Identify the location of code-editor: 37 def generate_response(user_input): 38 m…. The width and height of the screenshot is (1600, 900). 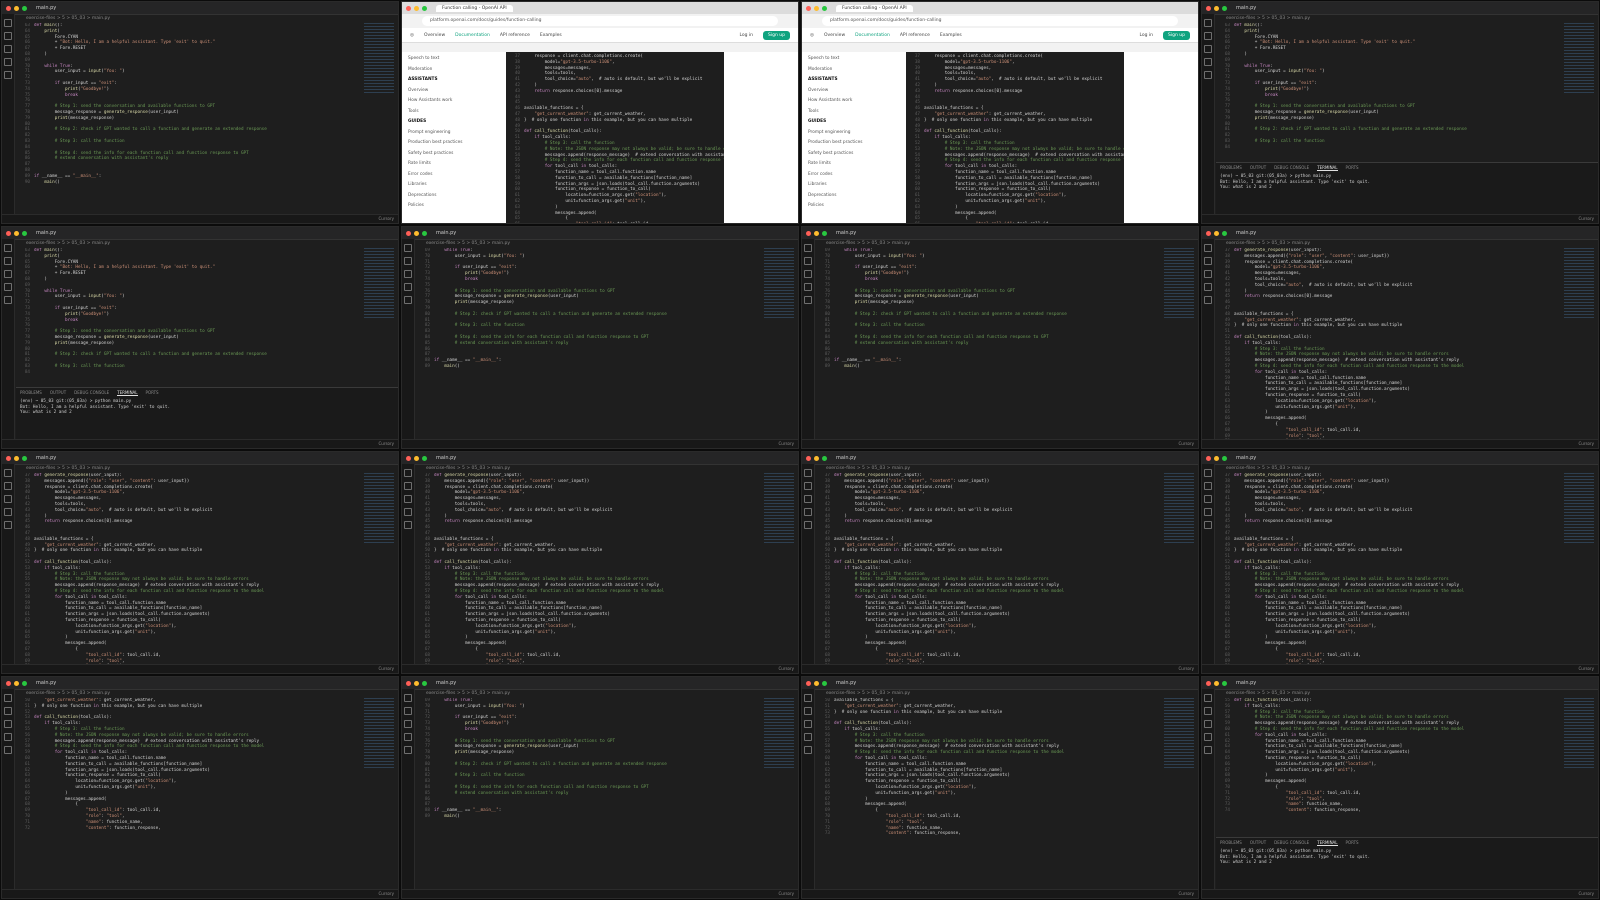
(1387, 569).